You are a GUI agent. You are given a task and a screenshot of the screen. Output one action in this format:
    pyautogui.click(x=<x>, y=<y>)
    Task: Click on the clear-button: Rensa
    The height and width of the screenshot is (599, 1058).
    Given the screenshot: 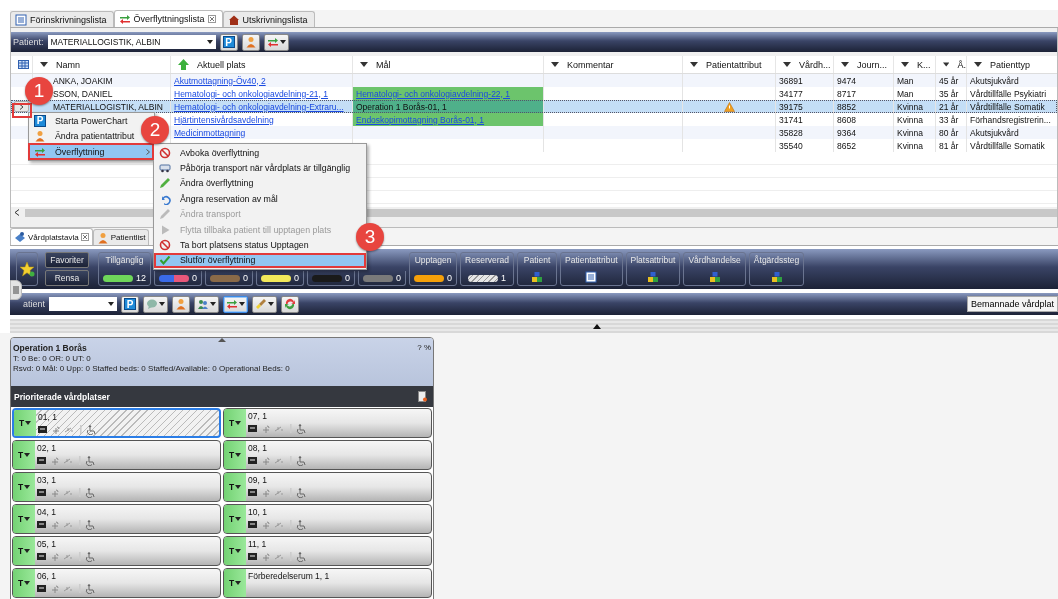 What is the action you would take?
    pyautogui.click(x=67, y=278)
    